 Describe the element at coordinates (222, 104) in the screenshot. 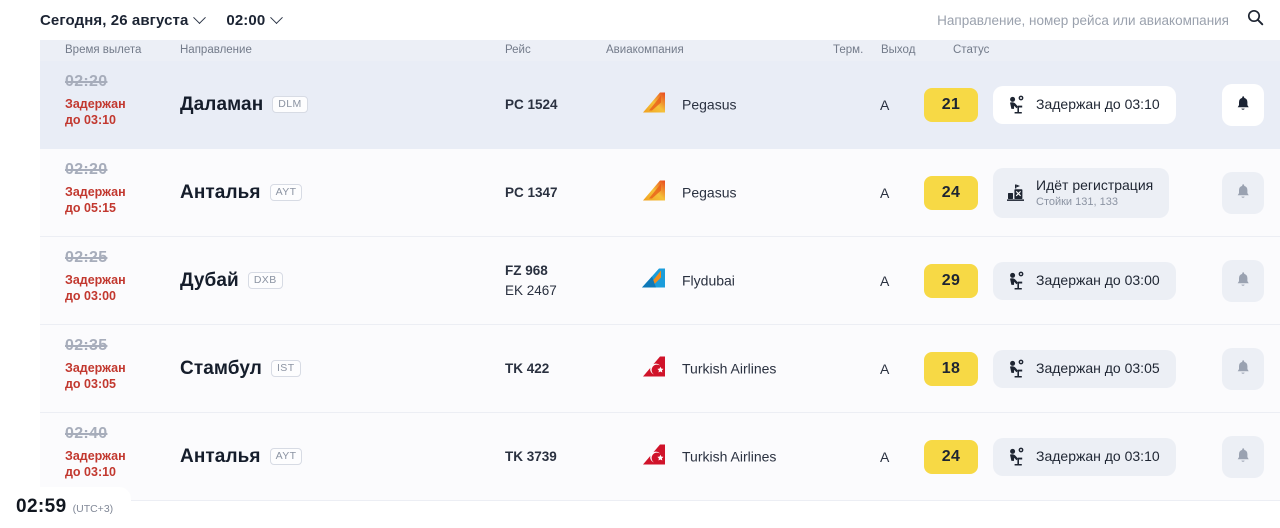

I see `destination-name: Даламан` at that location.